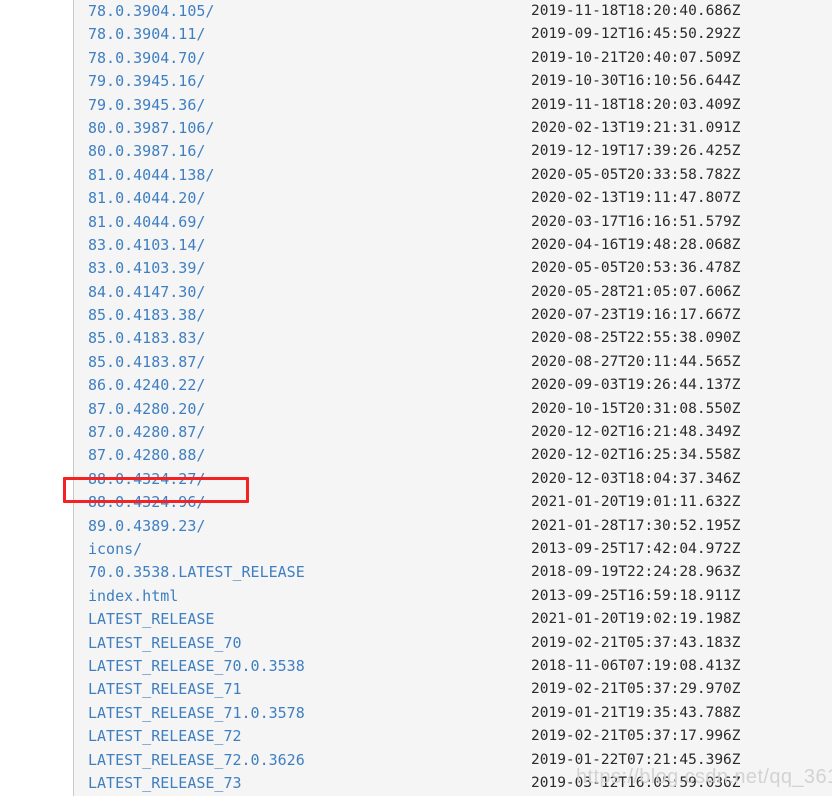  I want to click on directory-entry-link: 89.0.4389.23/, so click(146, 526).